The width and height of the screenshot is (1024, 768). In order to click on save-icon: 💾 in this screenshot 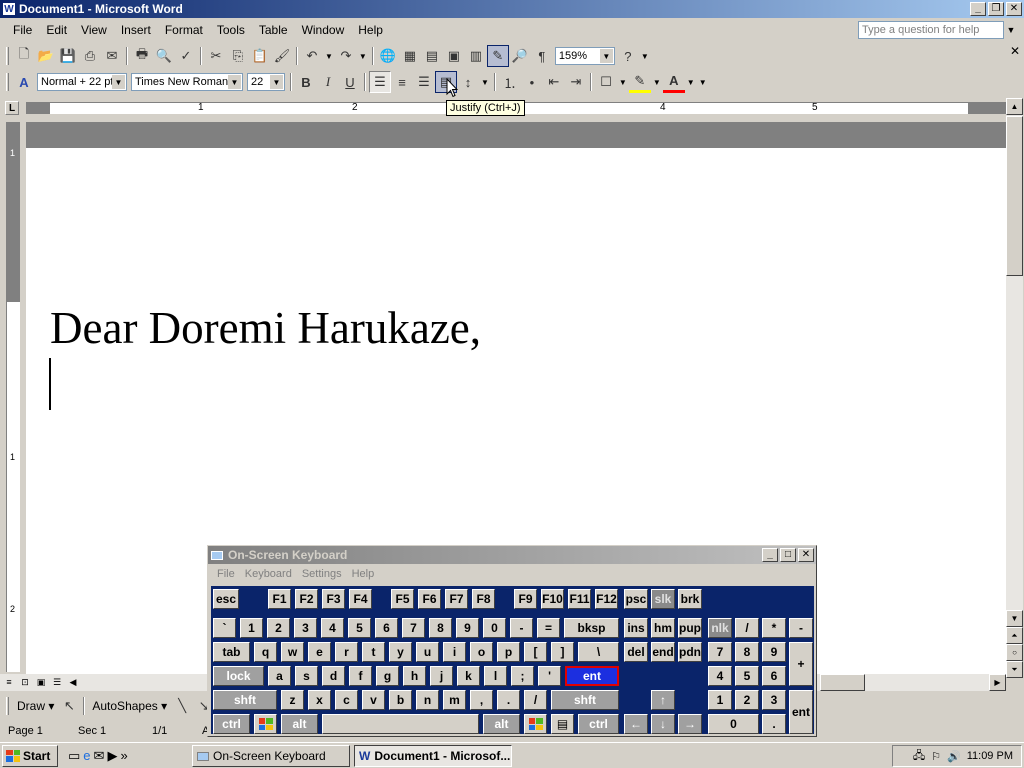, I will do `click(68, 56)`.